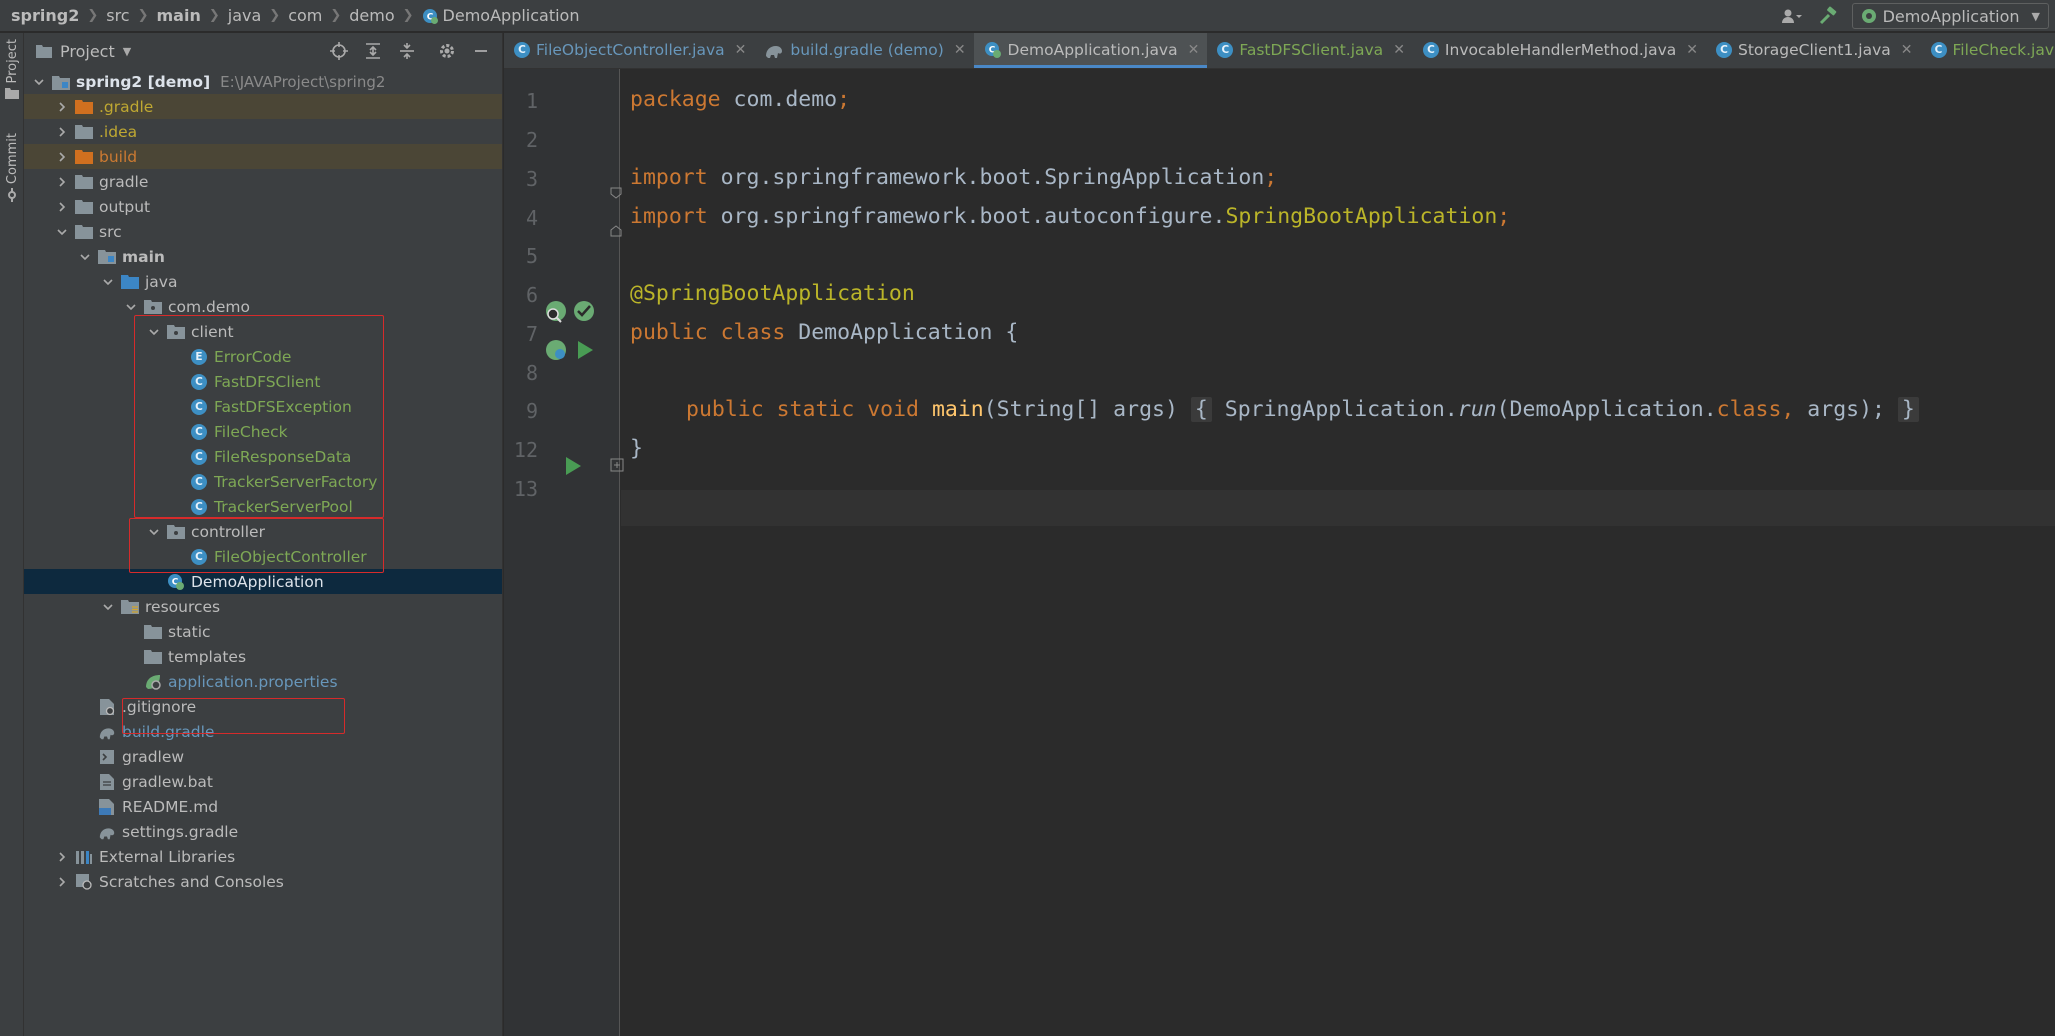 This screenshot has height=1036, width=2055. Describe the element at coordinates (263, 106) in the screenshot. I see `tree-item-gradle-dir: .gradle` at that location.